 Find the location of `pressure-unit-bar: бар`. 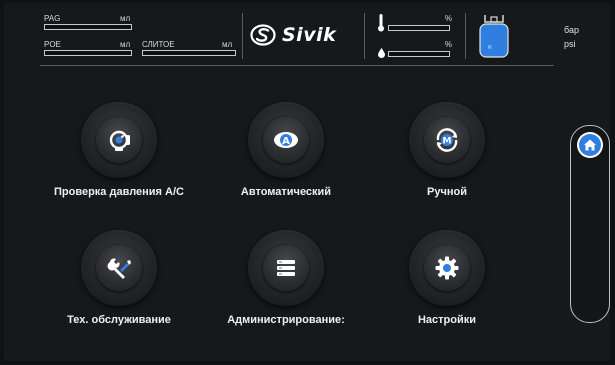

pressure-unit-bar: бар is located at coordinates (571, 30).